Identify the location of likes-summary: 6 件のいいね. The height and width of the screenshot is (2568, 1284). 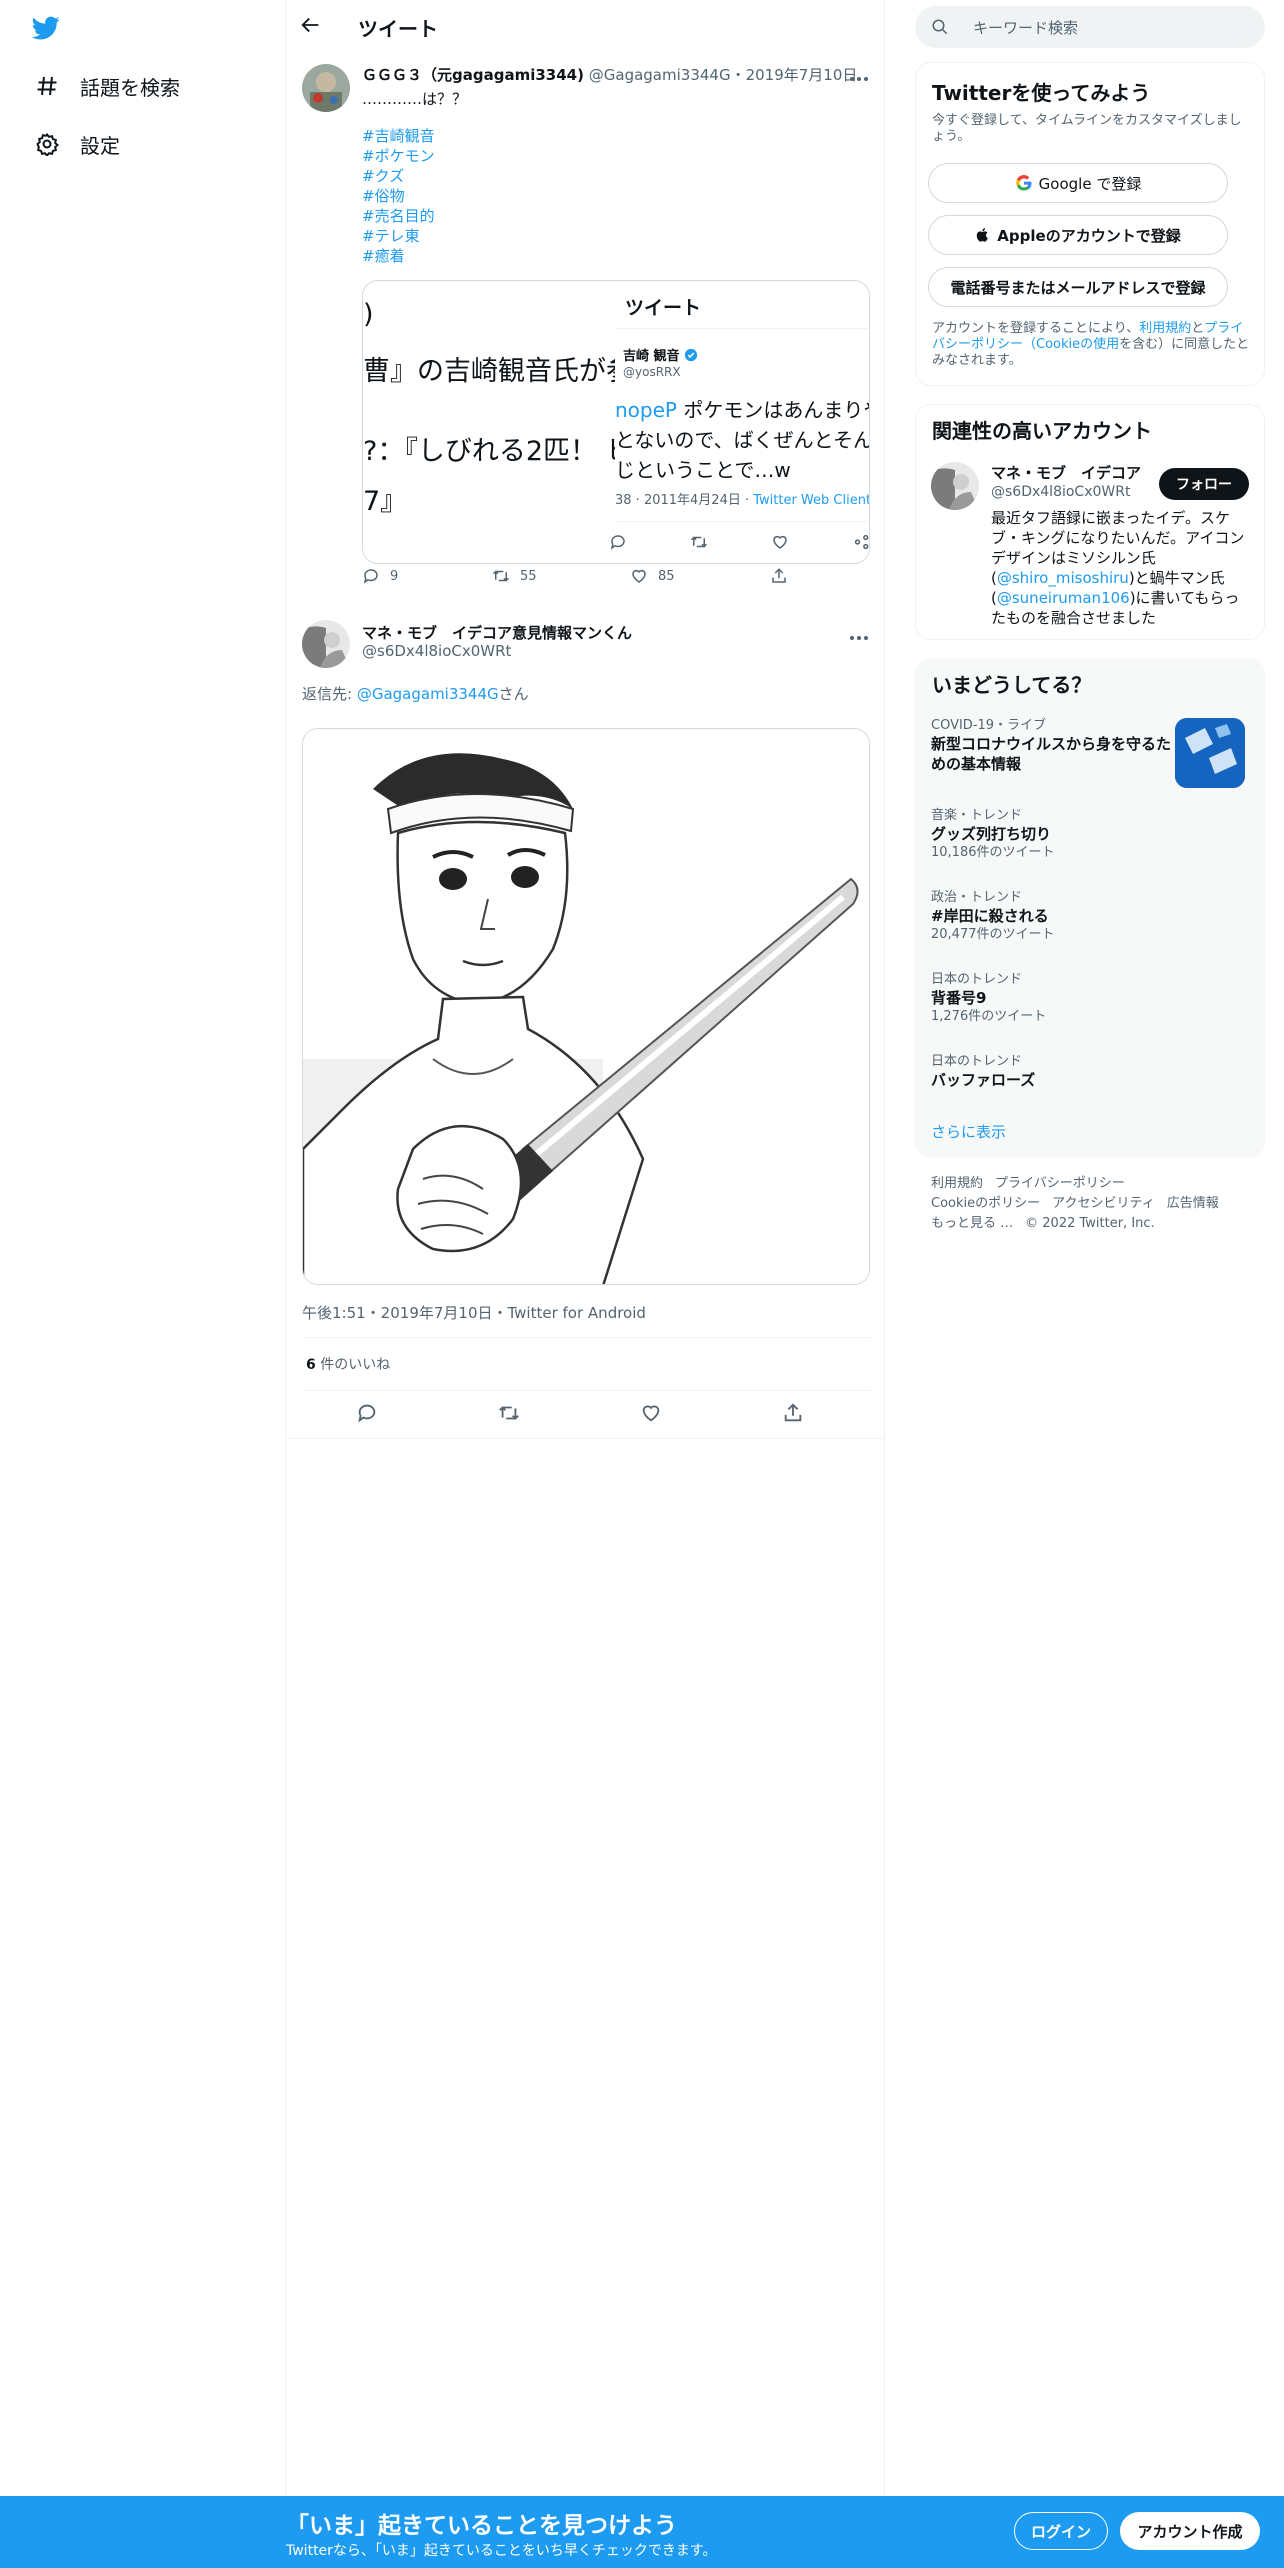
(348, 1364).